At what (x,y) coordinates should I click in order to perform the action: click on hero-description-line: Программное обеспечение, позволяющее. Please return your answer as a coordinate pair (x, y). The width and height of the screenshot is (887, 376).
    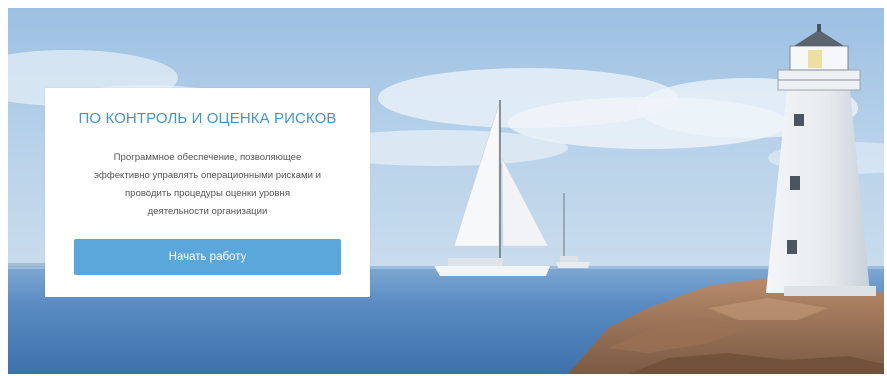
    Looking at the image, I should click on (207, 157).